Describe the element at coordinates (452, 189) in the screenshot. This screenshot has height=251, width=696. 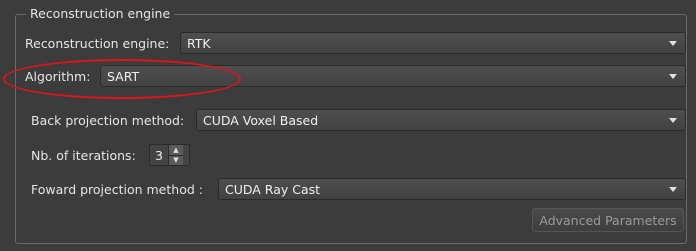
I see `forward-projection-combobox: CUDA Ray Cast` at that location.